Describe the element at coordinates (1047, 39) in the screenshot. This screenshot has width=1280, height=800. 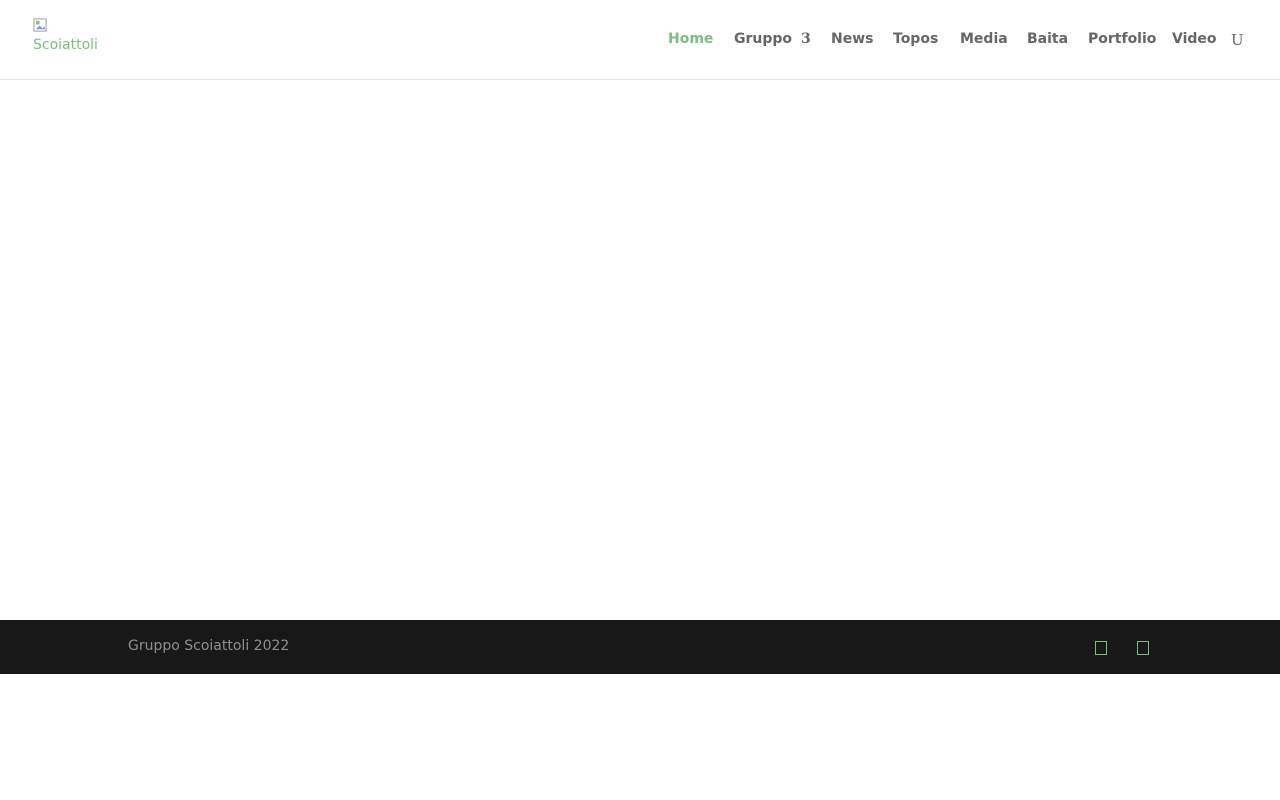
I see `nav-item-baita: Baita` at that location.